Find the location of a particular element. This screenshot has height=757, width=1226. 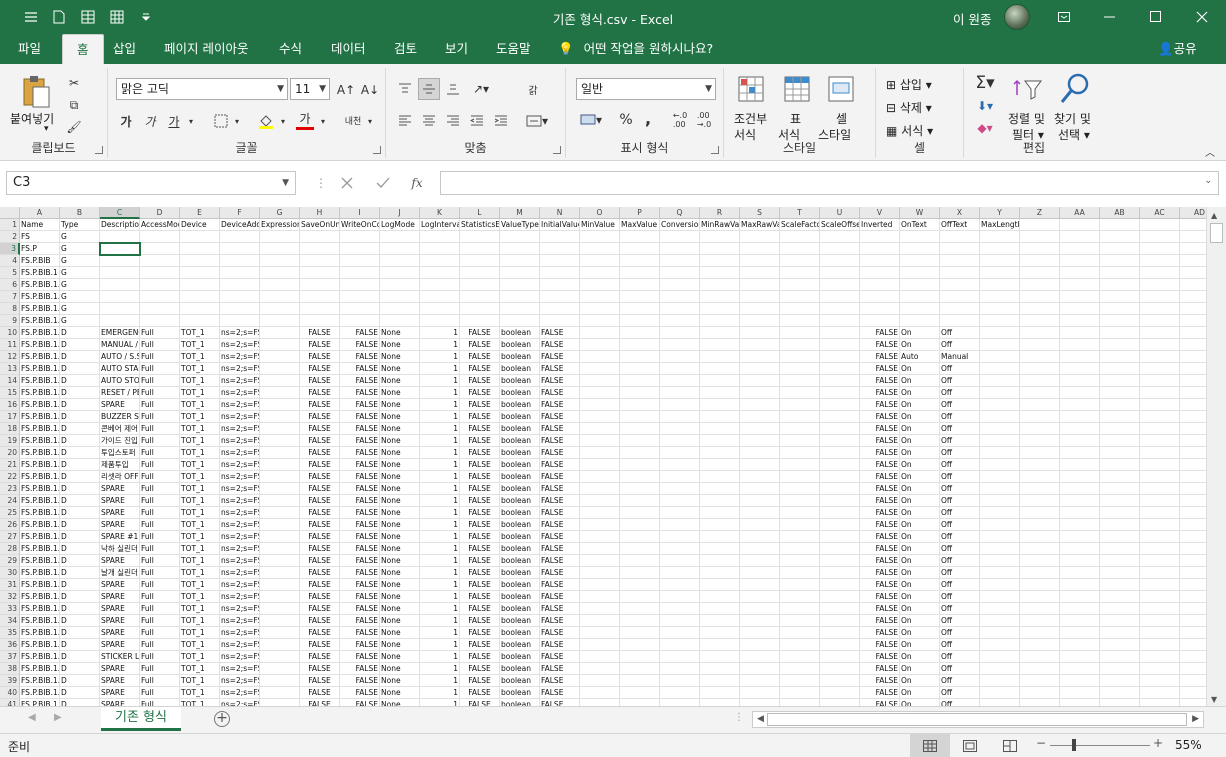

align-bottom-icon is located at coordinates (453, 89).